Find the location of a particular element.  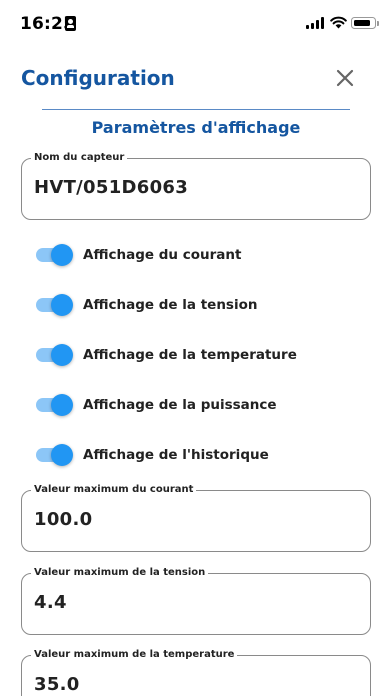

close-icon is located at coordinates (345, 78).